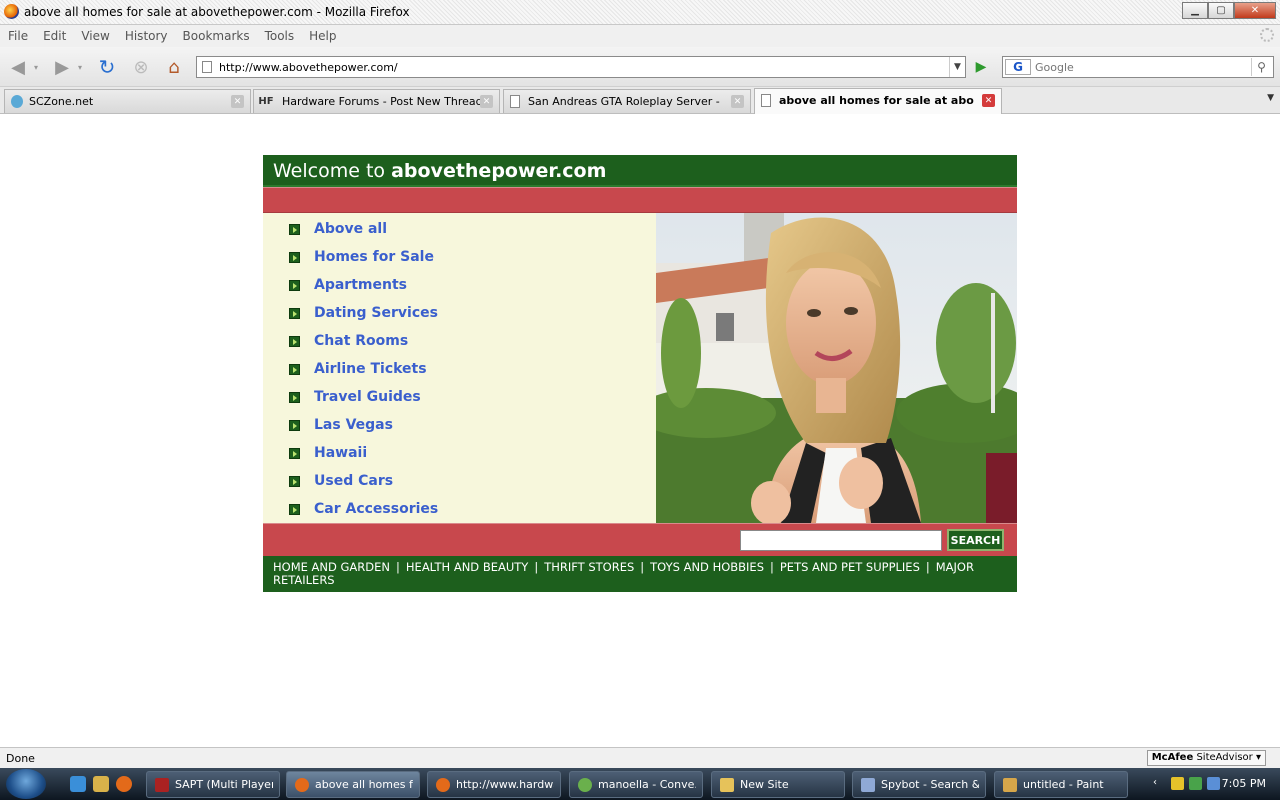  I want to click on list-item: Used Cars, so click(341, 481).